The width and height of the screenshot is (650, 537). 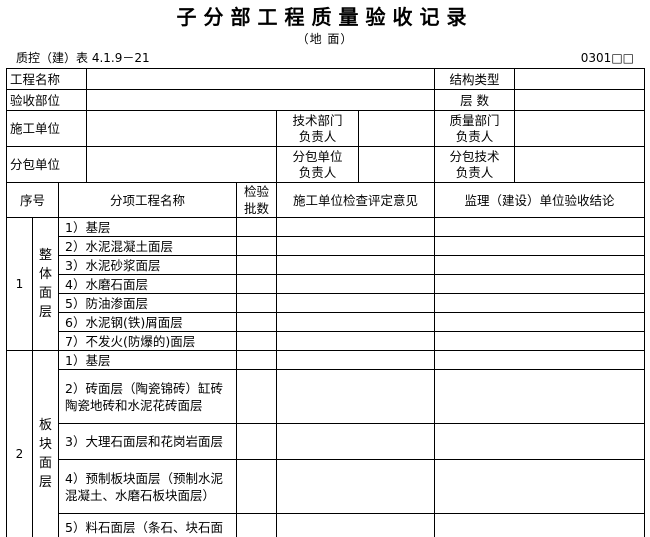 What do you see at coordinates (325, 17) in the screenshot?
I see `page-title: 子分部工程质量验收记录` at bounding box center [325, 17].